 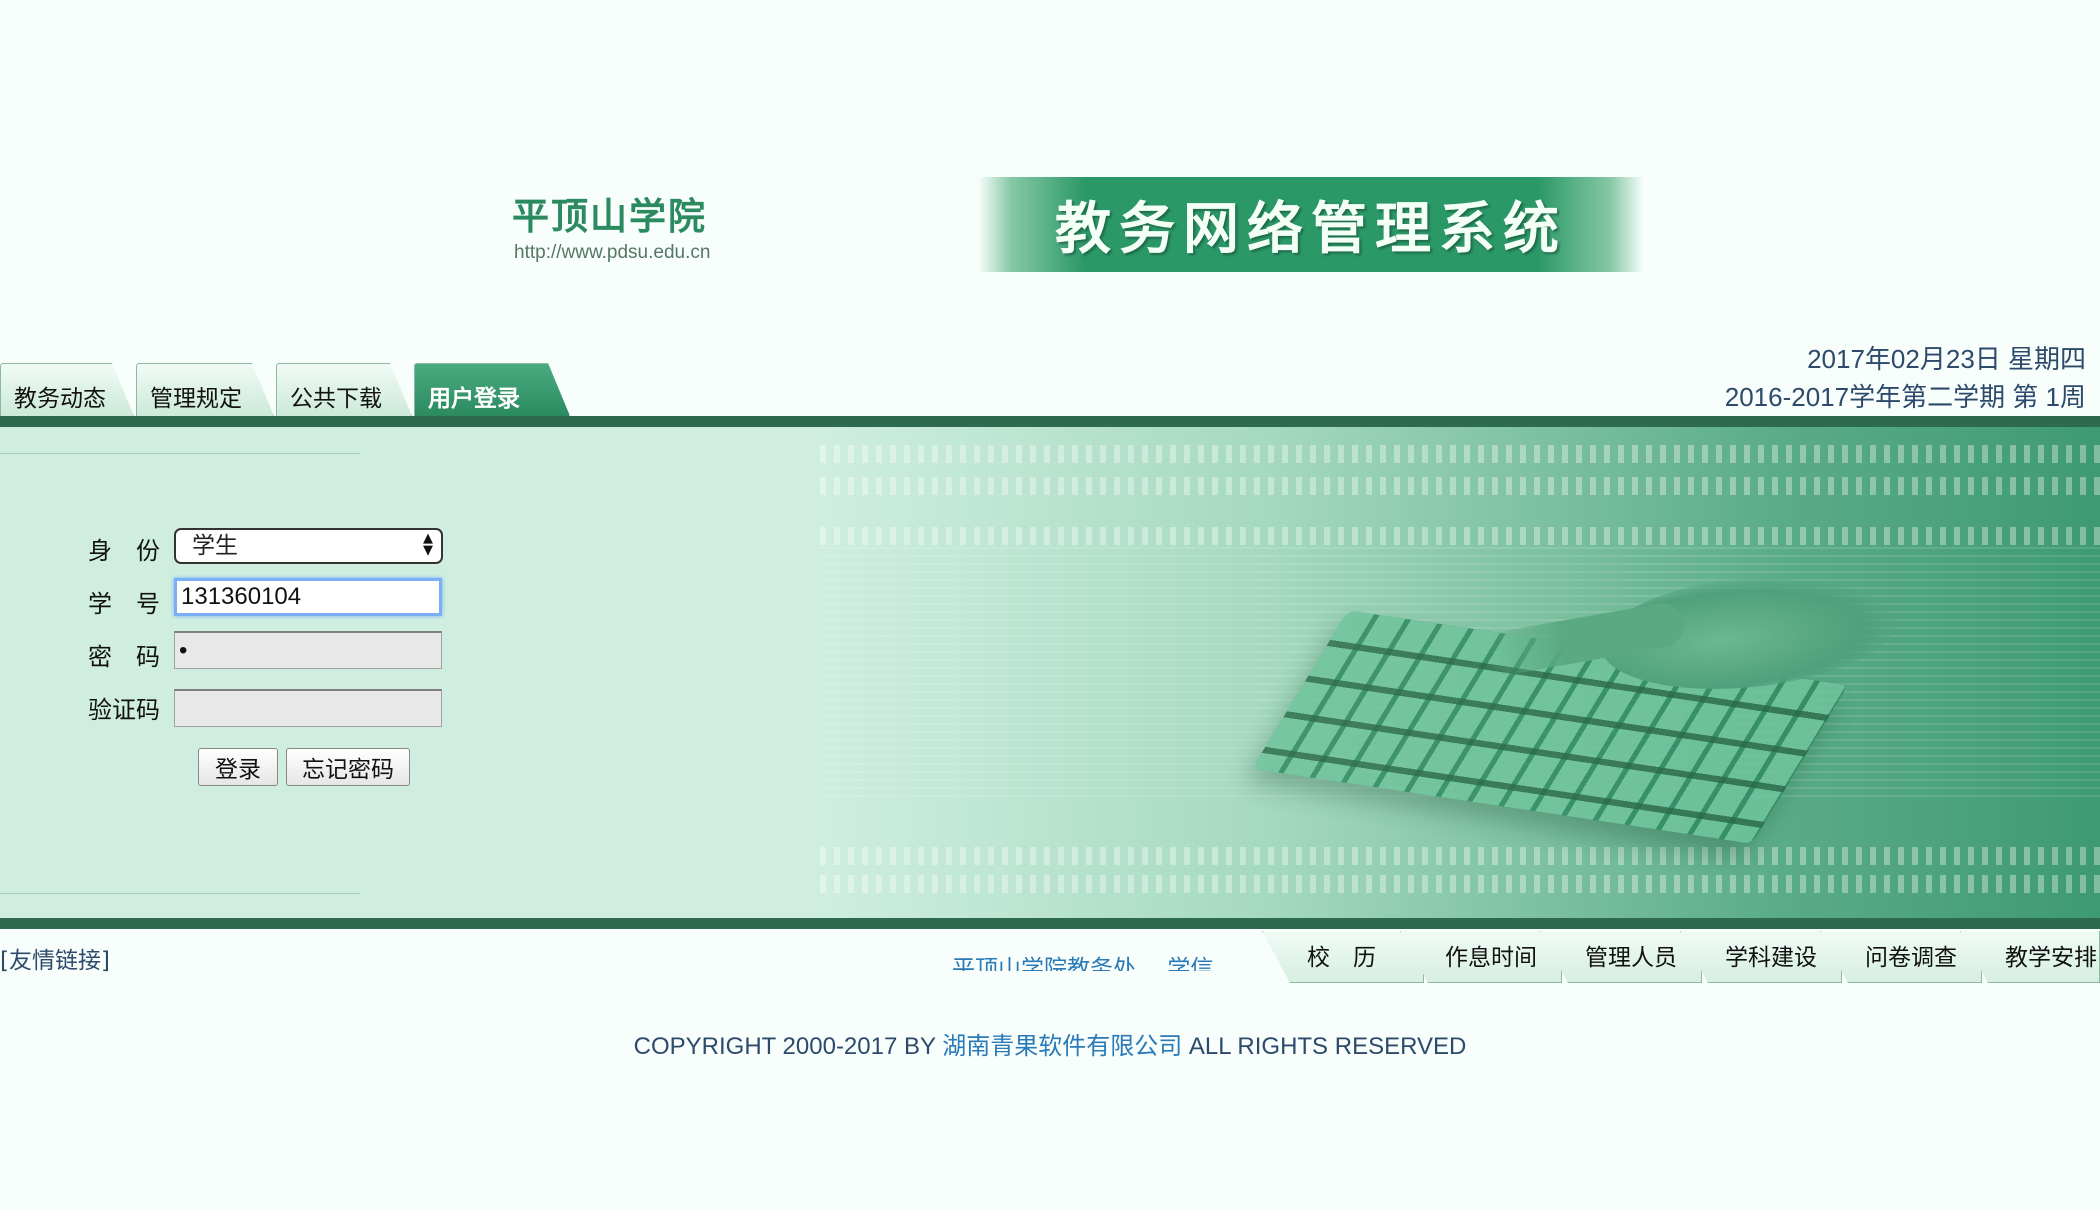 What do you see at coordinates (124, 710) in the screenshot?
I see `captcha-label: 验证码` at bounding box center [124, 710].